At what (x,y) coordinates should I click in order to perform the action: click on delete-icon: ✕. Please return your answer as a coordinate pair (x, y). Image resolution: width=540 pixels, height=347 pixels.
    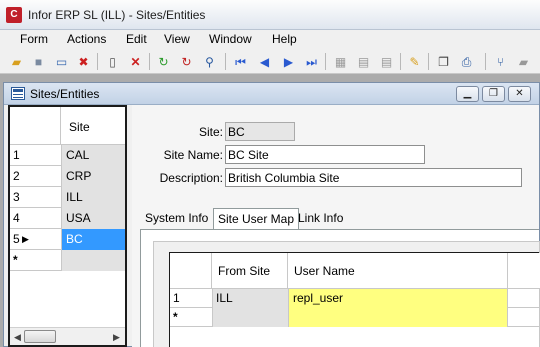
    Looking at the image, I should click on (135, 61).